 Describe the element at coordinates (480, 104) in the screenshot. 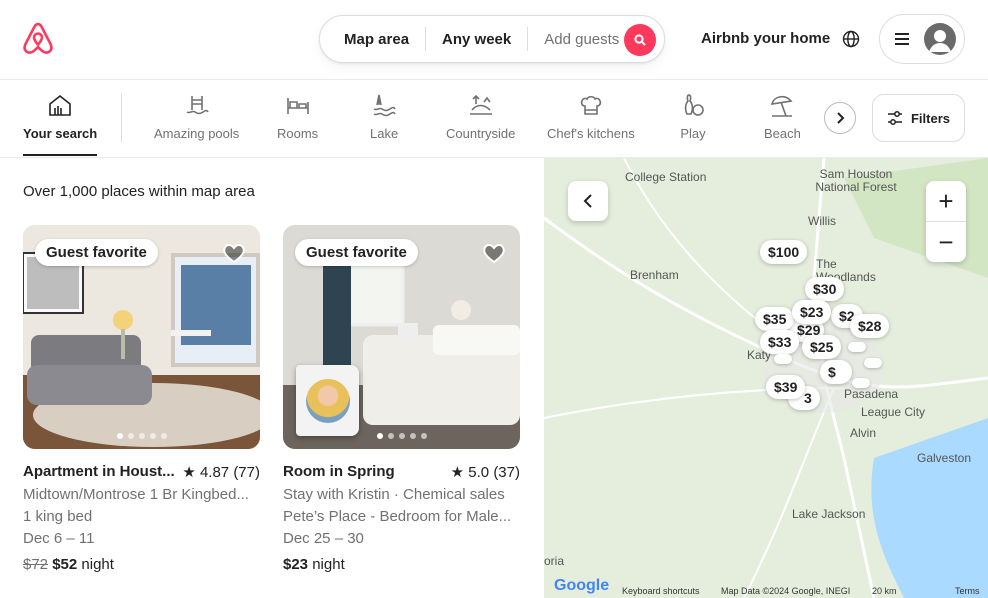

I see `countryside-icon` at that location.